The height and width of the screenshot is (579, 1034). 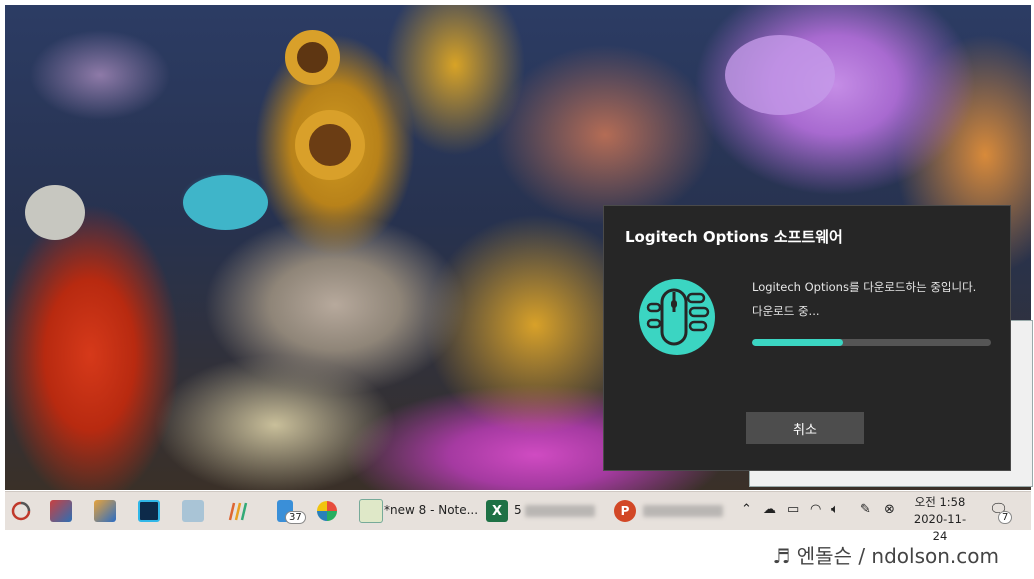 I want to click on taskbar-item-refresh, so click(x=21, y=511).